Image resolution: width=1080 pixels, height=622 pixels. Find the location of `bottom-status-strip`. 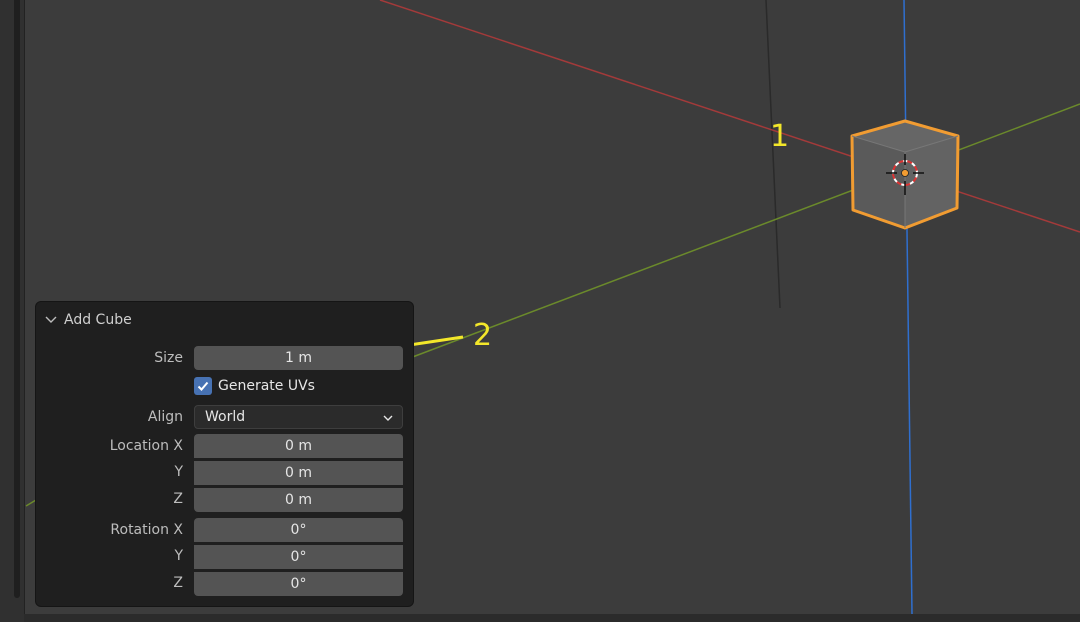

bottom-status-strip is located at coordinates (552, 618).